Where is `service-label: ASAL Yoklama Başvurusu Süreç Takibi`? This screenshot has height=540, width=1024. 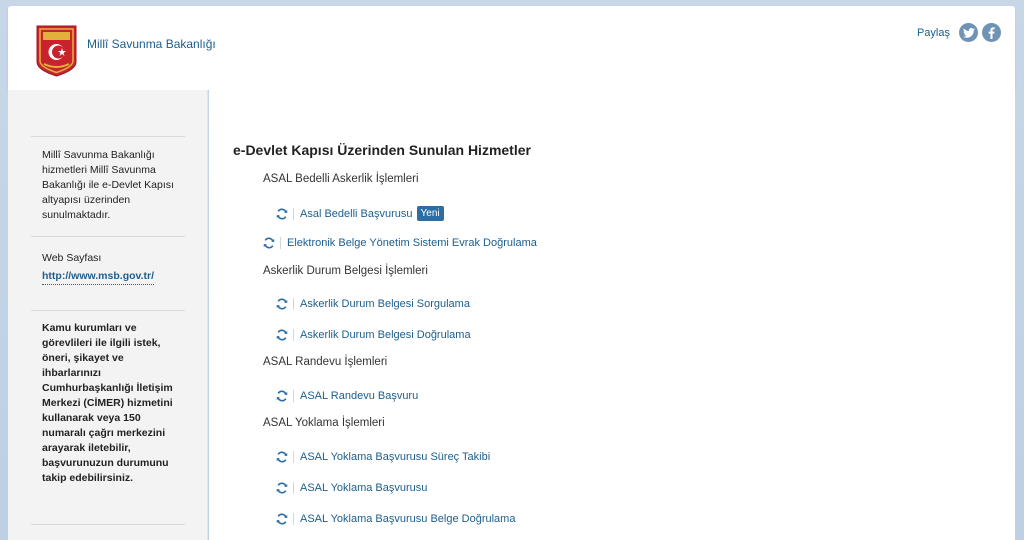
service-label: ASAL Yoklama Başvurusu Süreç Takibi is located at coordinates (395, 457).